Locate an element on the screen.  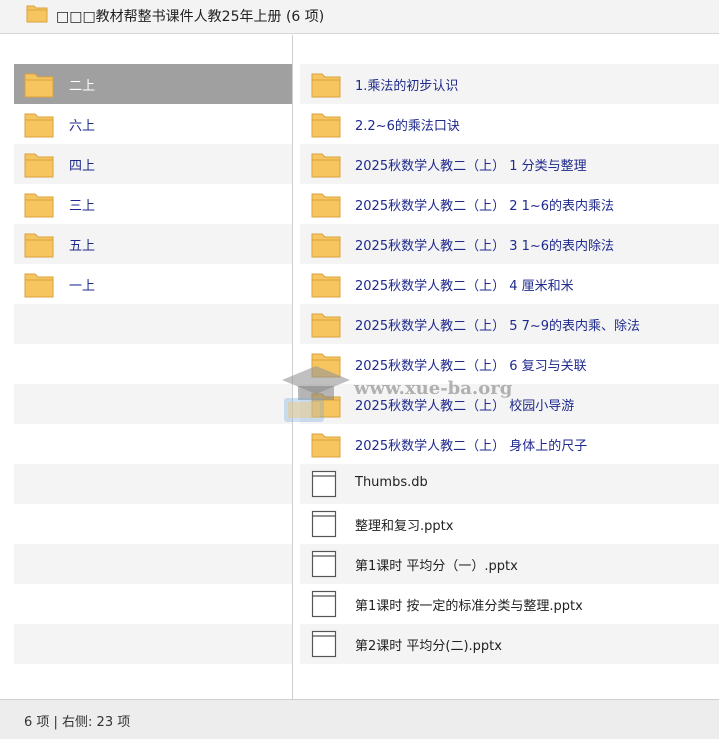
folder-label: 一上 is located at coordinates (82, 286).